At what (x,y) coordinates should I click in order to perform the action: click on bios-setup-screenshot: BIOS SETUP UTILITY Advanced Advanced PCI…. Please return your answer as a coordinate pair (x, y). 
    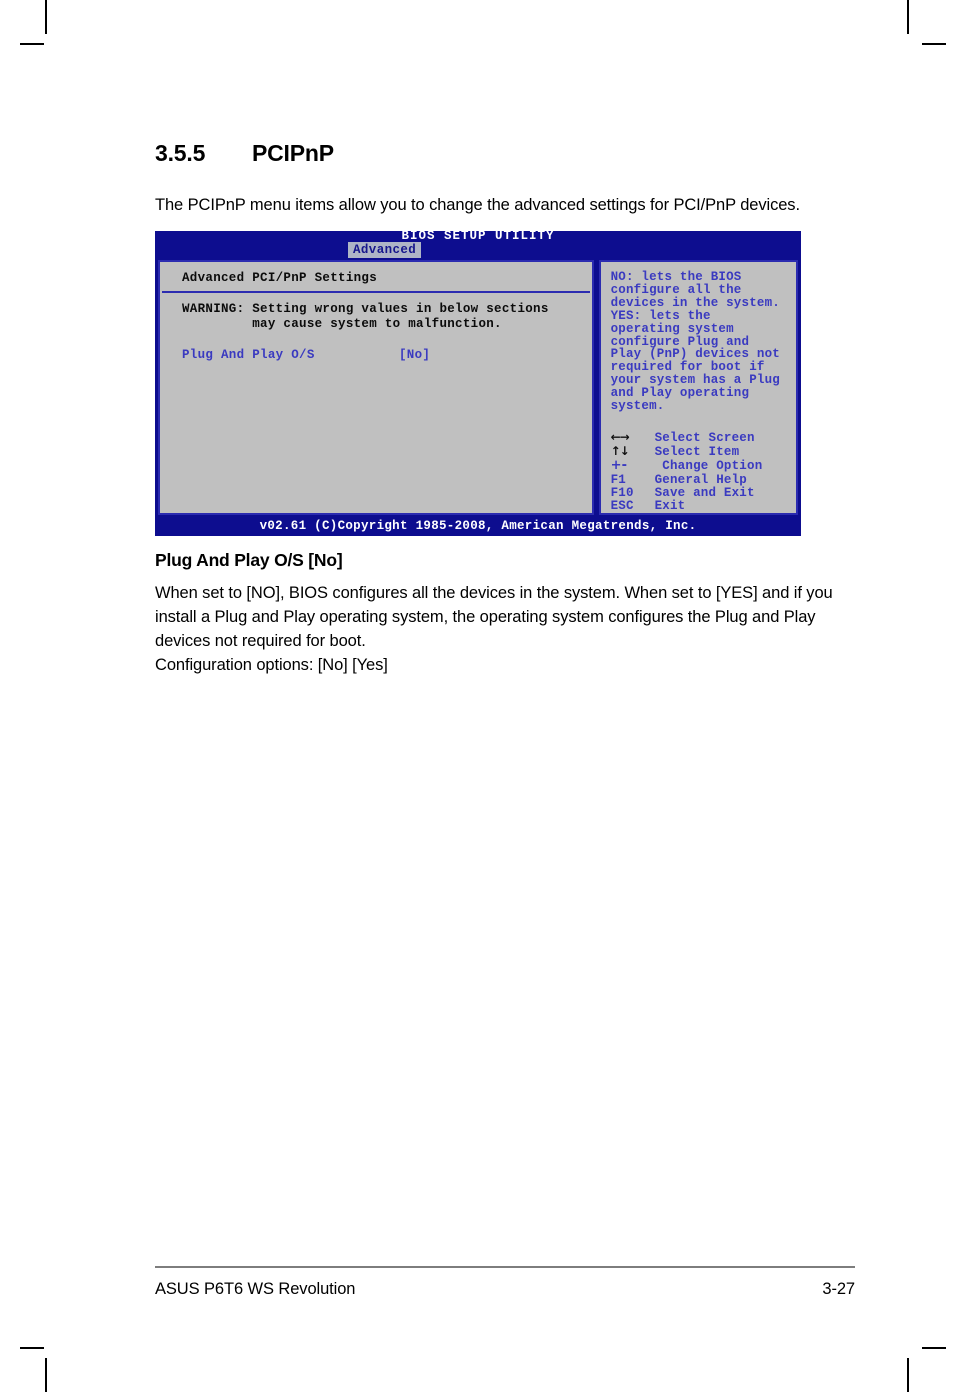
    Looking at the image, I should click on (478, 384).